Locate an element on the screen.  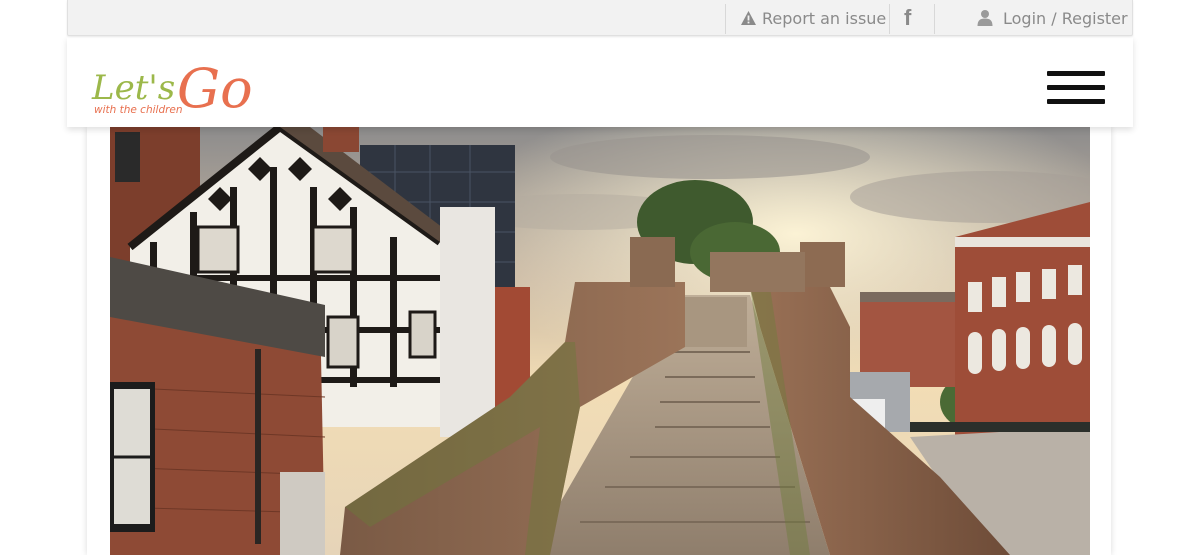
warning-triangle-icon is located at coordinates (748, 18).